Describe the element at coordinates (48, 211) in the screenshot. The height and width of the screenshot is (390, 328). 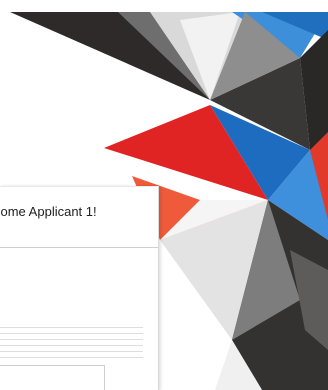
I see `welcome-message: come Applicant 1!` at that location.